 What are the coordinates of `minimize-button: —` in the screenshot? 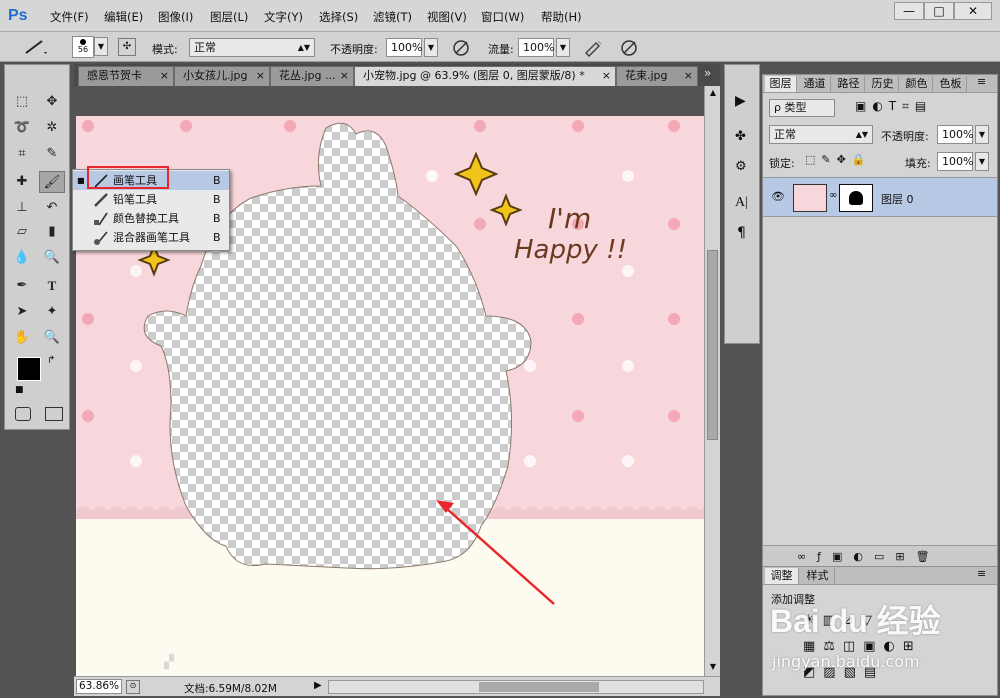 It's located at (909, 11).